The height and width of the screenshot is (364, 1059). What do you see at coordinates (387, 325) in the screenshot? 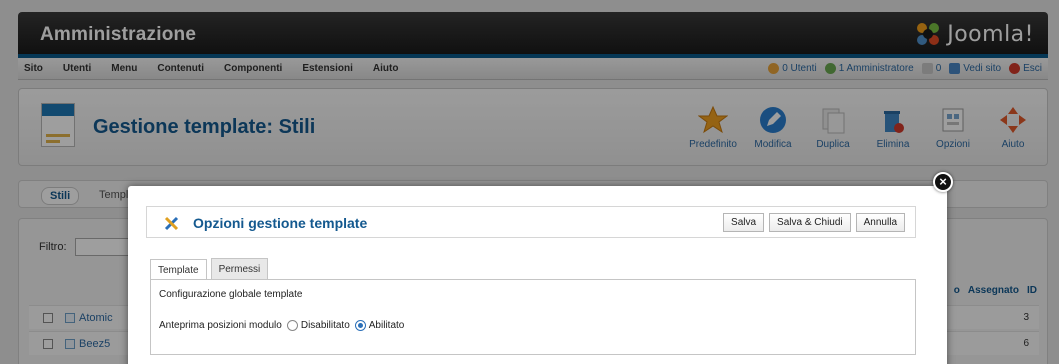
I see `radio-enabled-label: Abilitato` at bounding box center [387, 325].